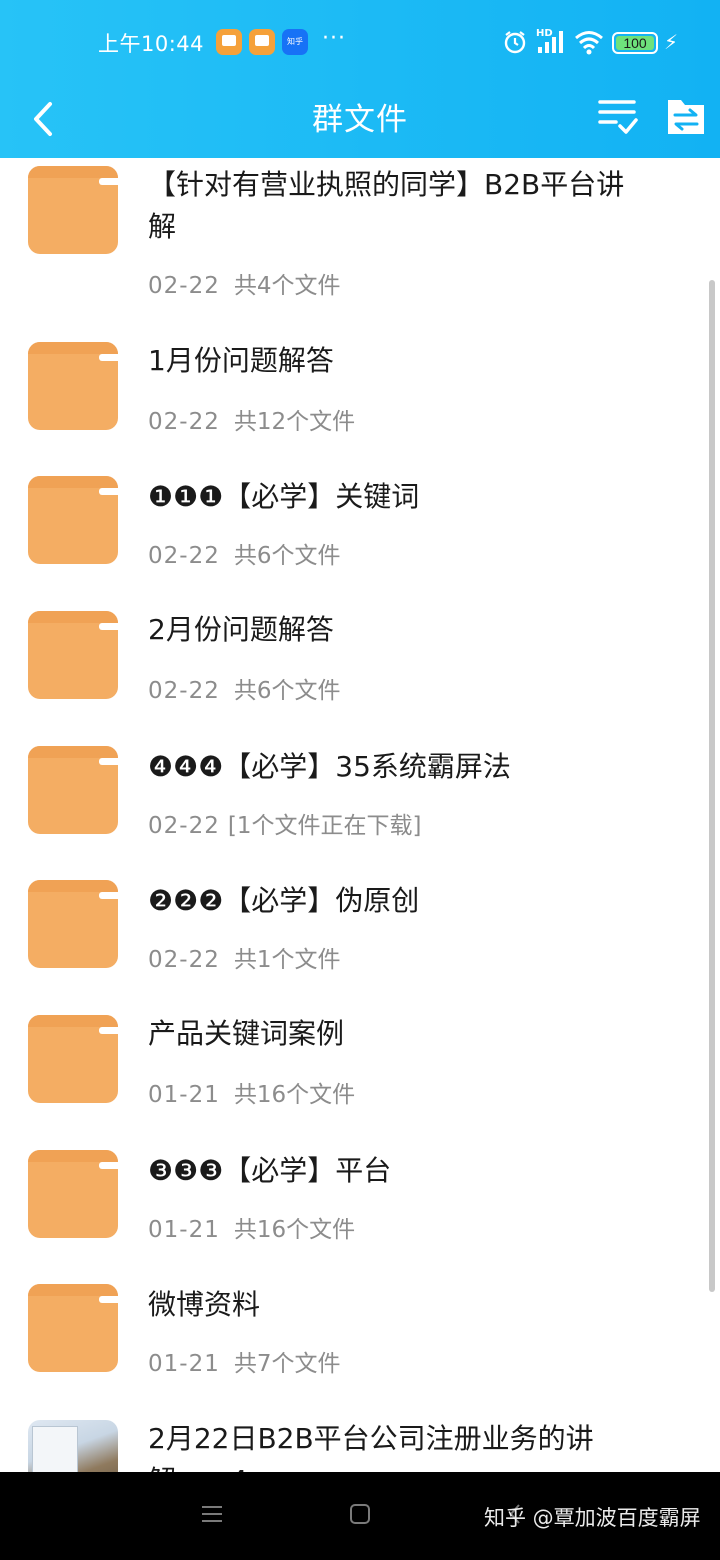 The image size is (720, 1560). Describe the element at coordinates (241, 360) in the screenshot. I see `file-name: 1月份问题解答` at that location.